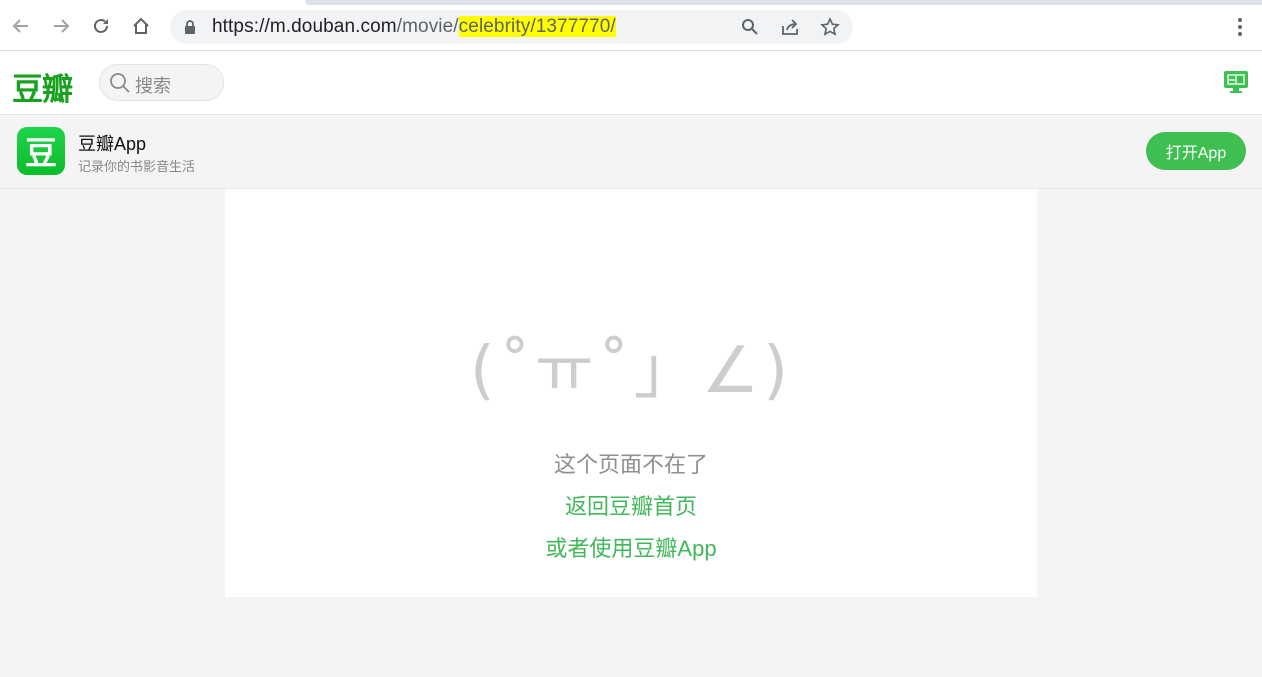 Image resolution: width=1262 pixels, height=677 pixels. I want to click on tab-strip, so click(783, 2).